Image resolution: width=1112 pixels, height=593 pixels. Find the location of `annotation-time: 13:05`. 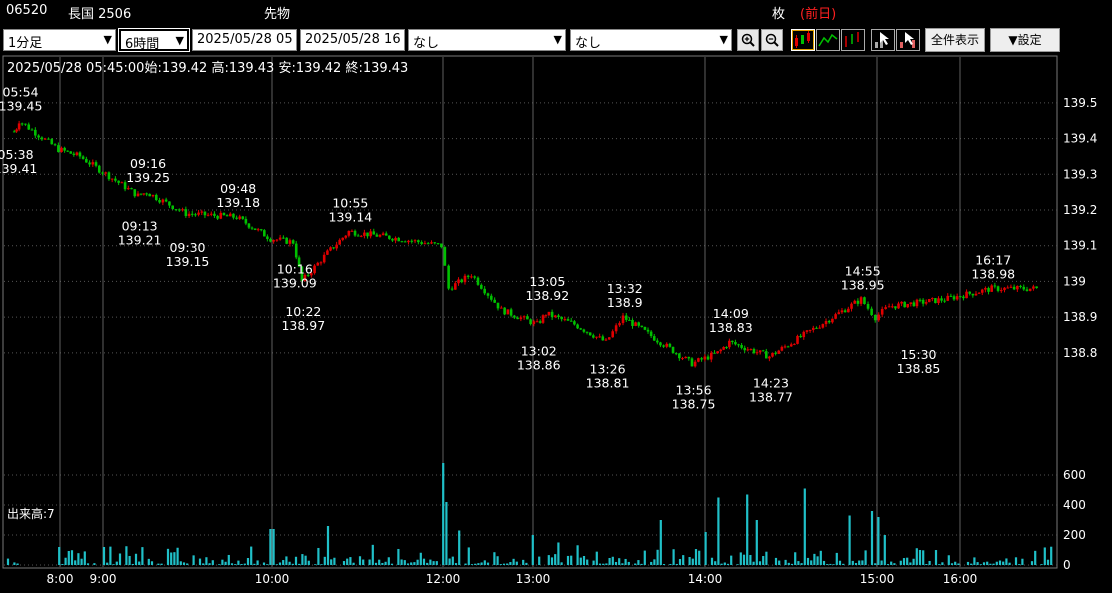

annotation-time: 13:05 is located at coordinates (547, 281).